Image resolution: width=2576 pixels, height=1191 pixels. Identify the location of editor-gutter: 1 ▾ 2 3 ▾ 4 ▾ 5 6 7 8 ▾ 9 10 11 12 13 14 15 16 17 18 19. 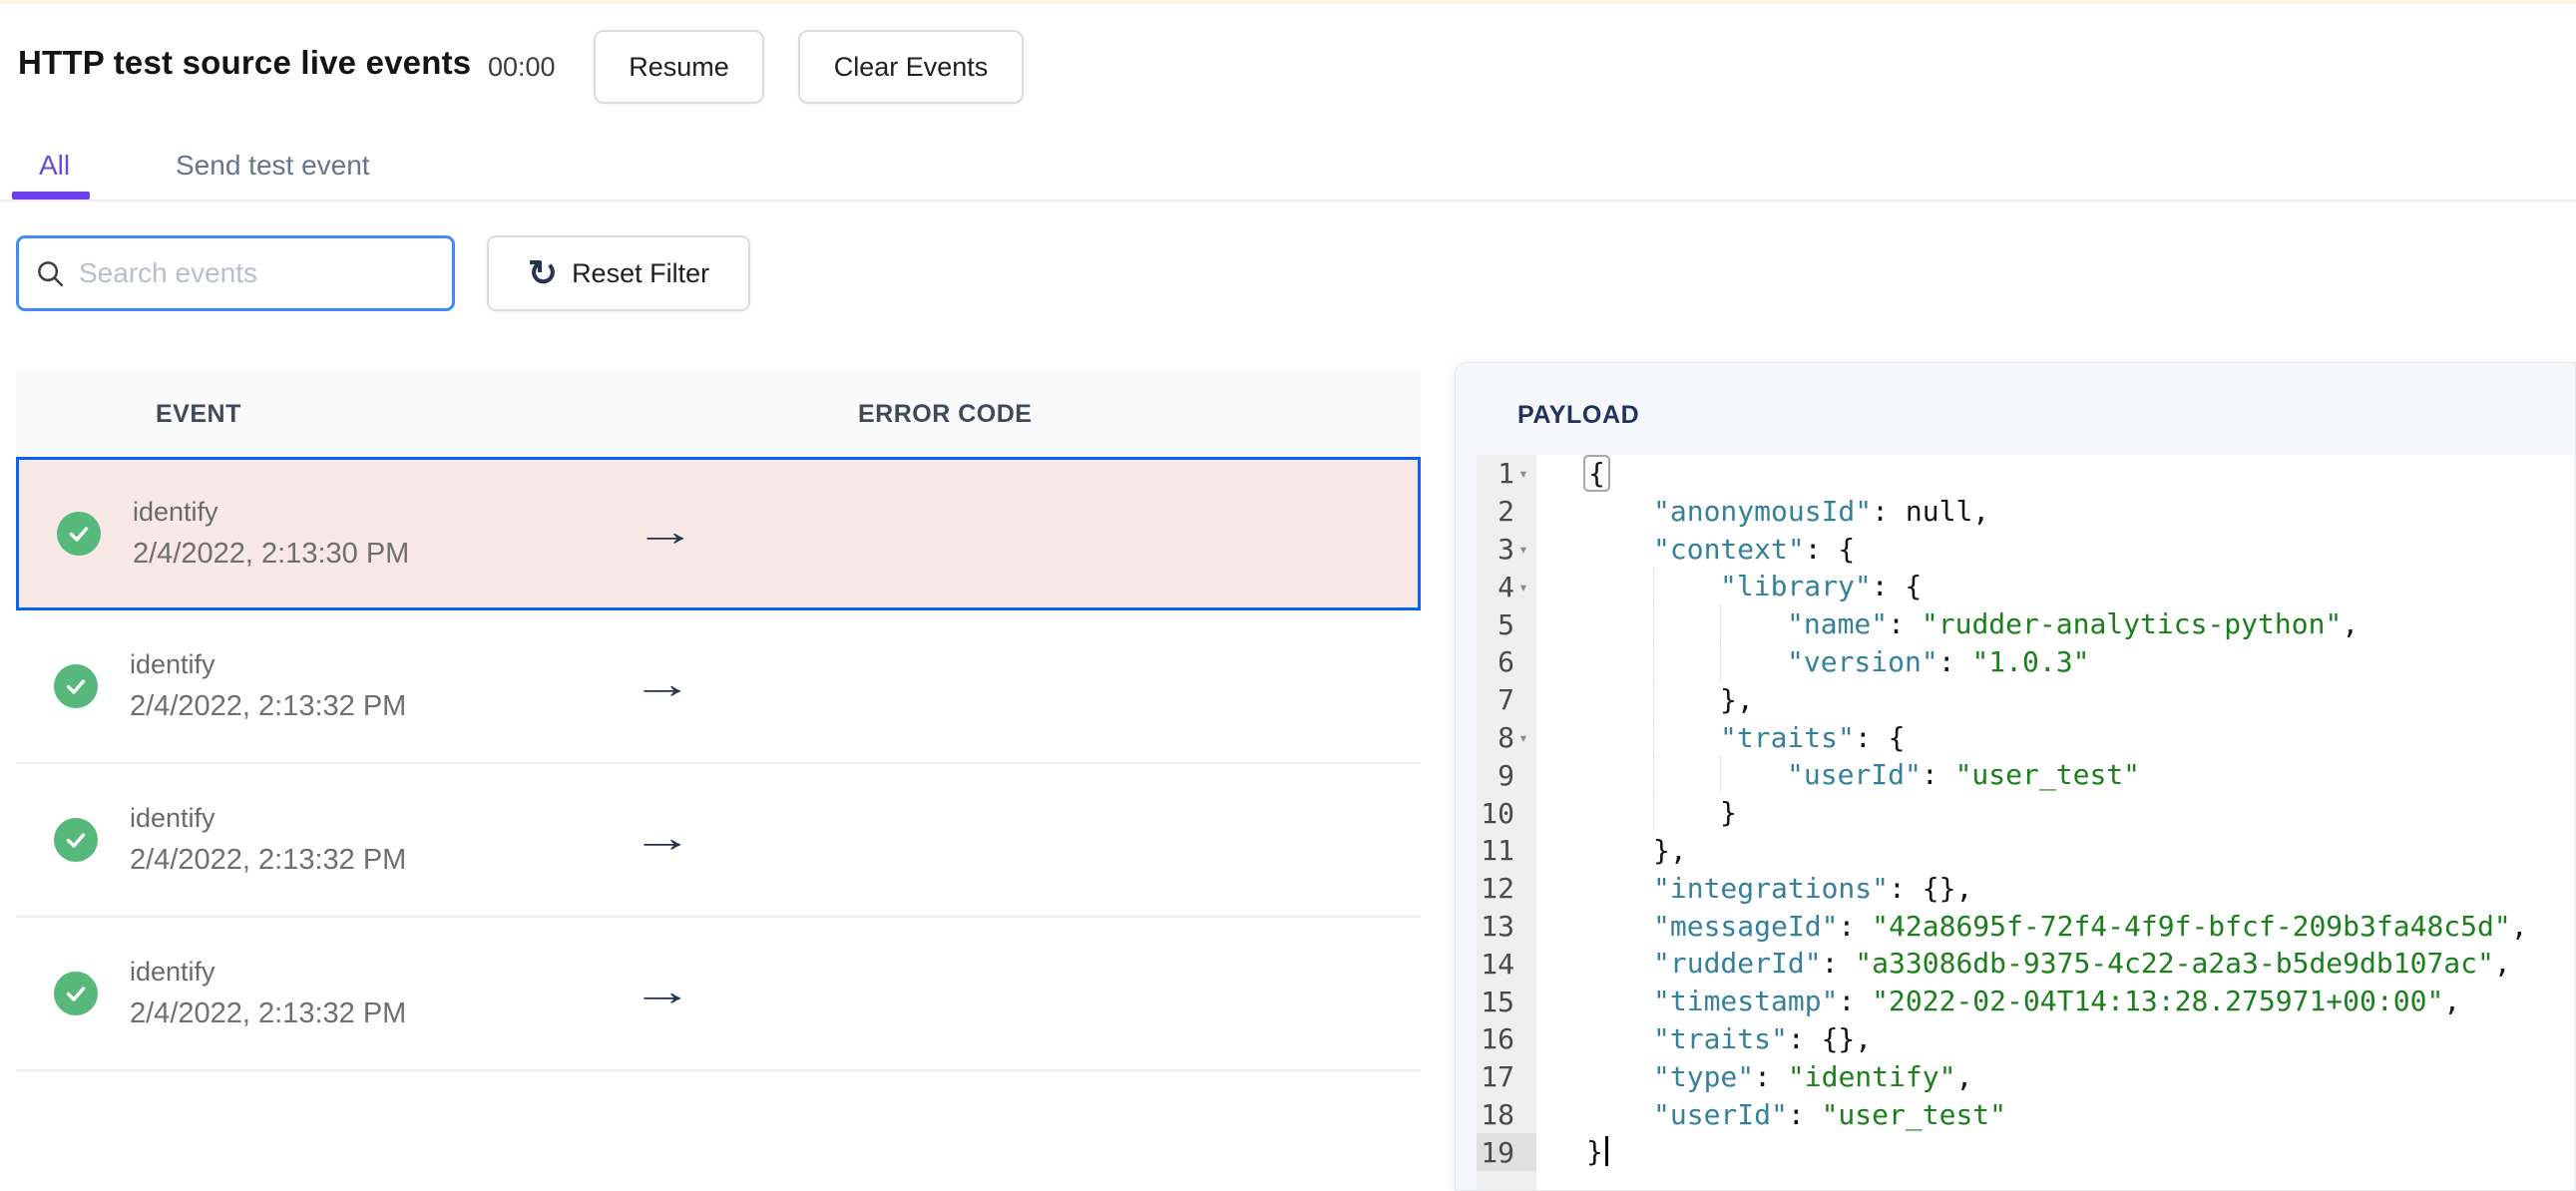
(1506, 823).